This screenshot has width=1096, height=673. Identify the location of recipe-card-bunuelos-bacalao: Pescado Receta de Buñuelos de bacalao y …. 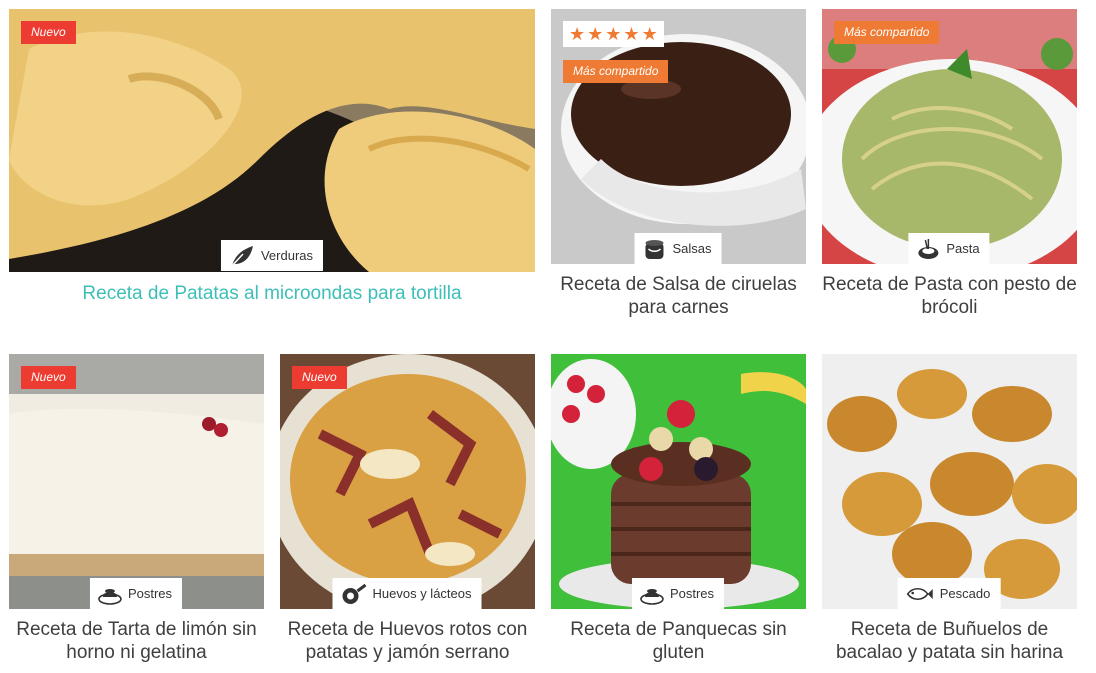
(949, 509).